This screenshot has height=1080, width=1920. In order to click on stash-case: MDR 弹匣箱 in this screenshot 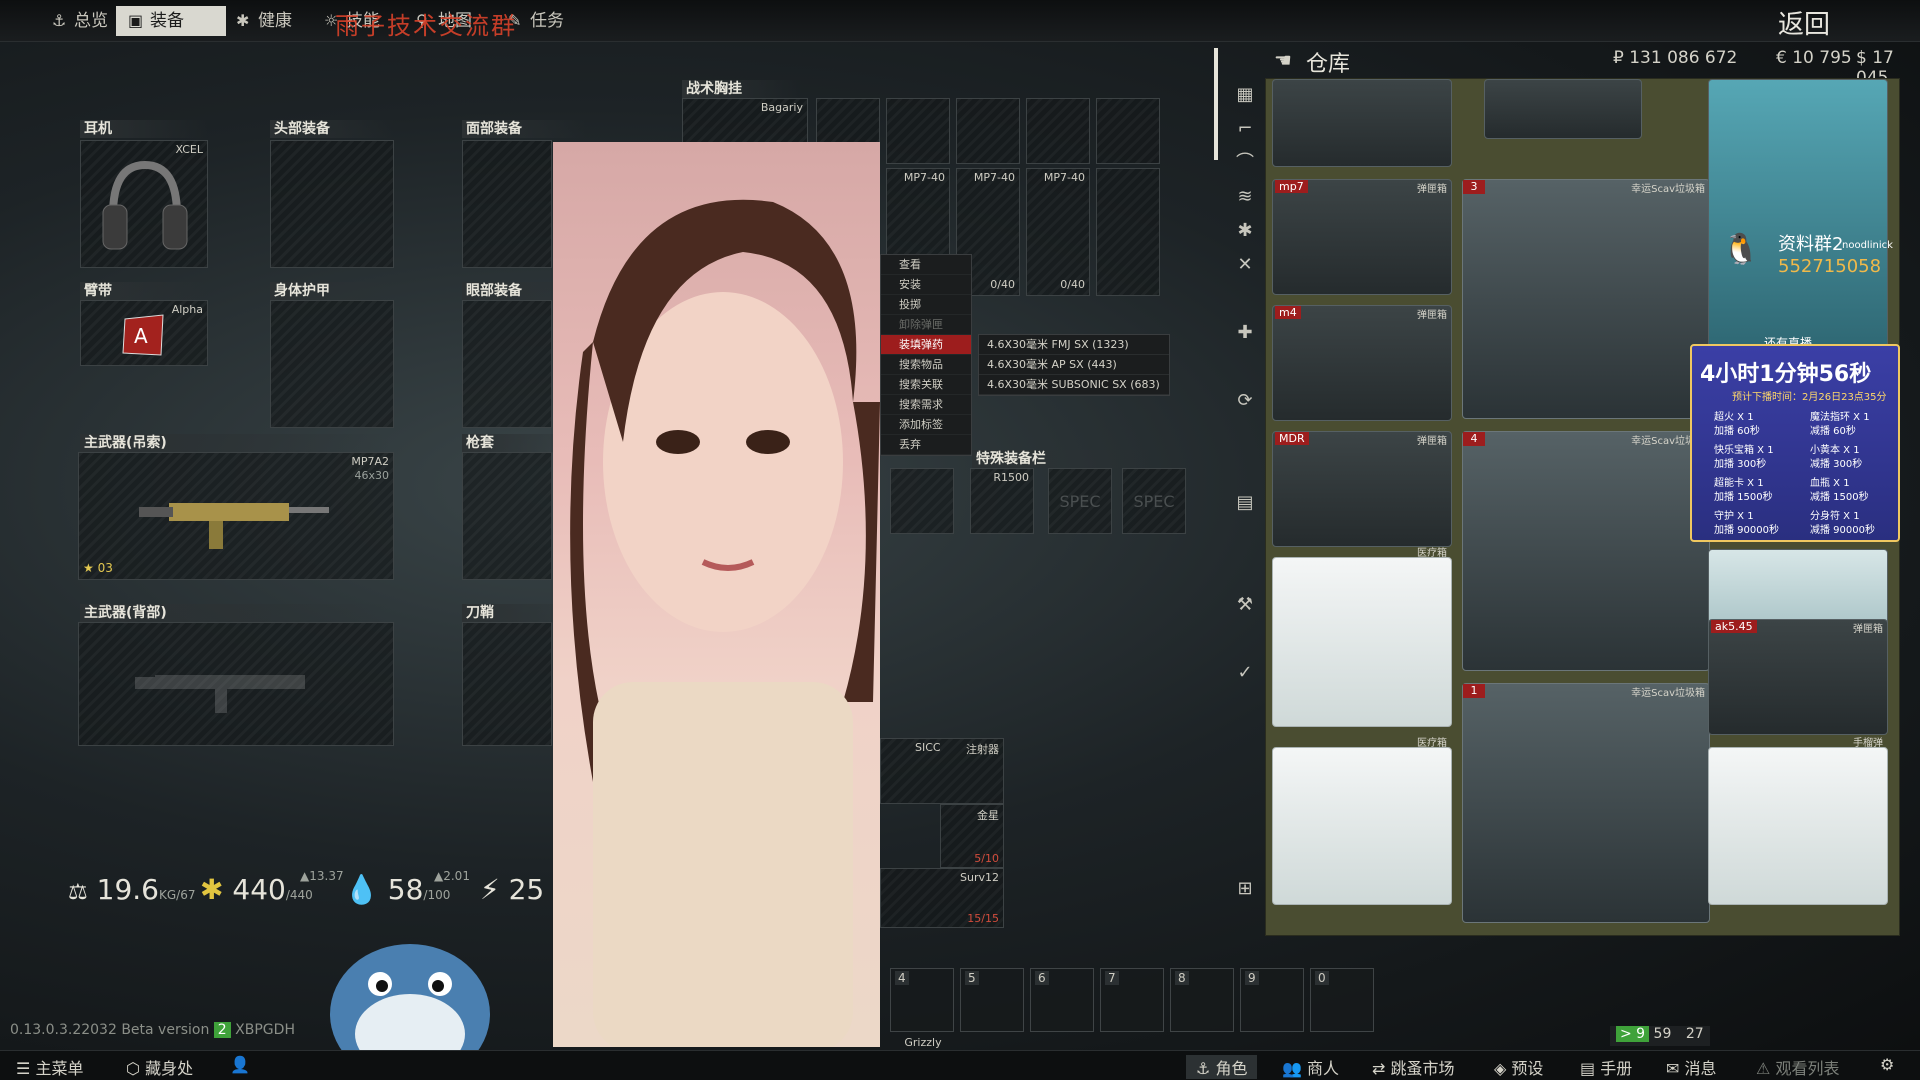, I will do `click(1362, 489)`.